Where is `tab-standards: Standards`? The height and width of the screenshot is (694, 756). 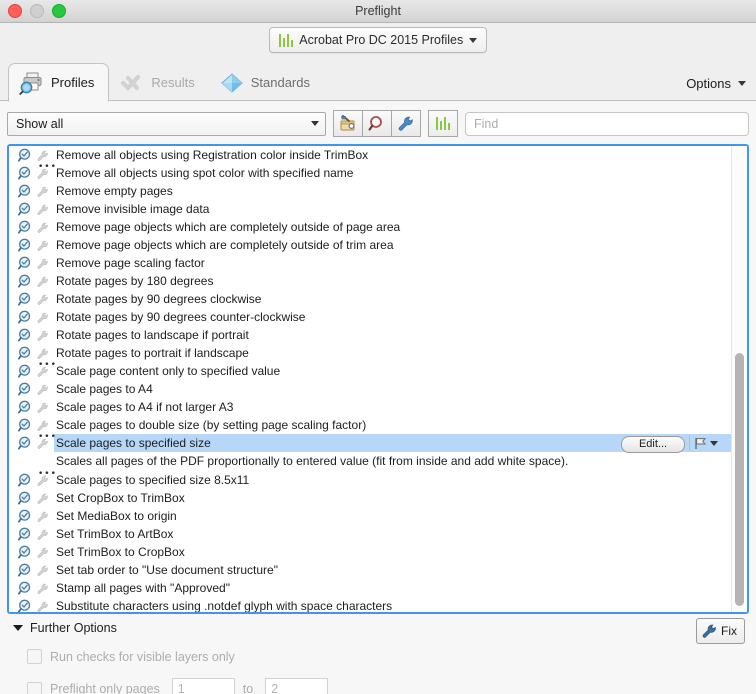 tab-standards: Standards is located at coordinates (266, 82).